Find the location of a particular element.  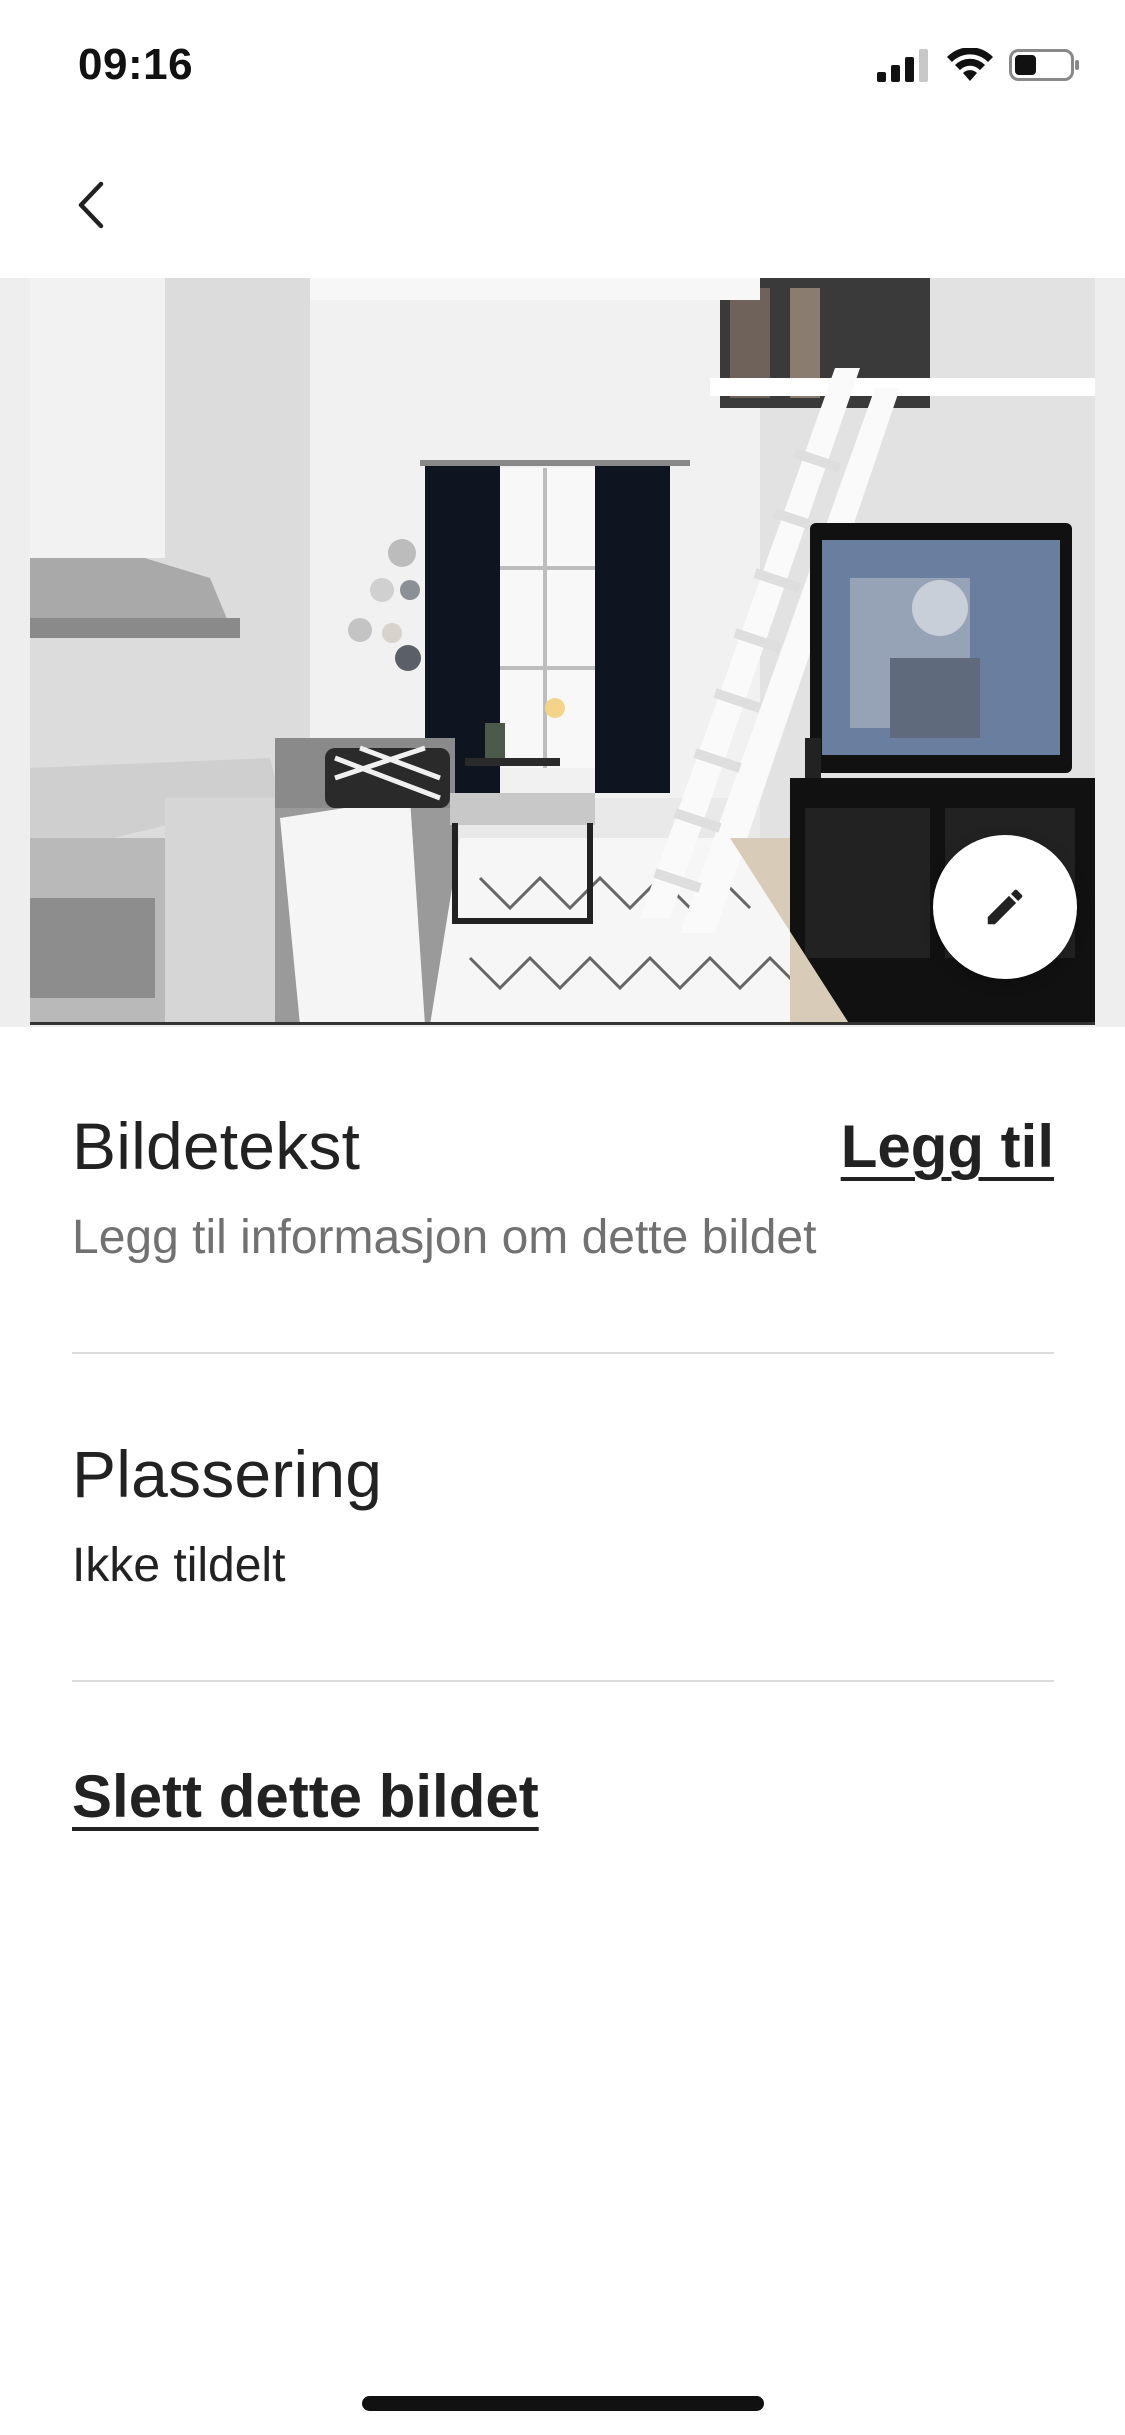

battery-icon is located at coordinates (1044, 65).